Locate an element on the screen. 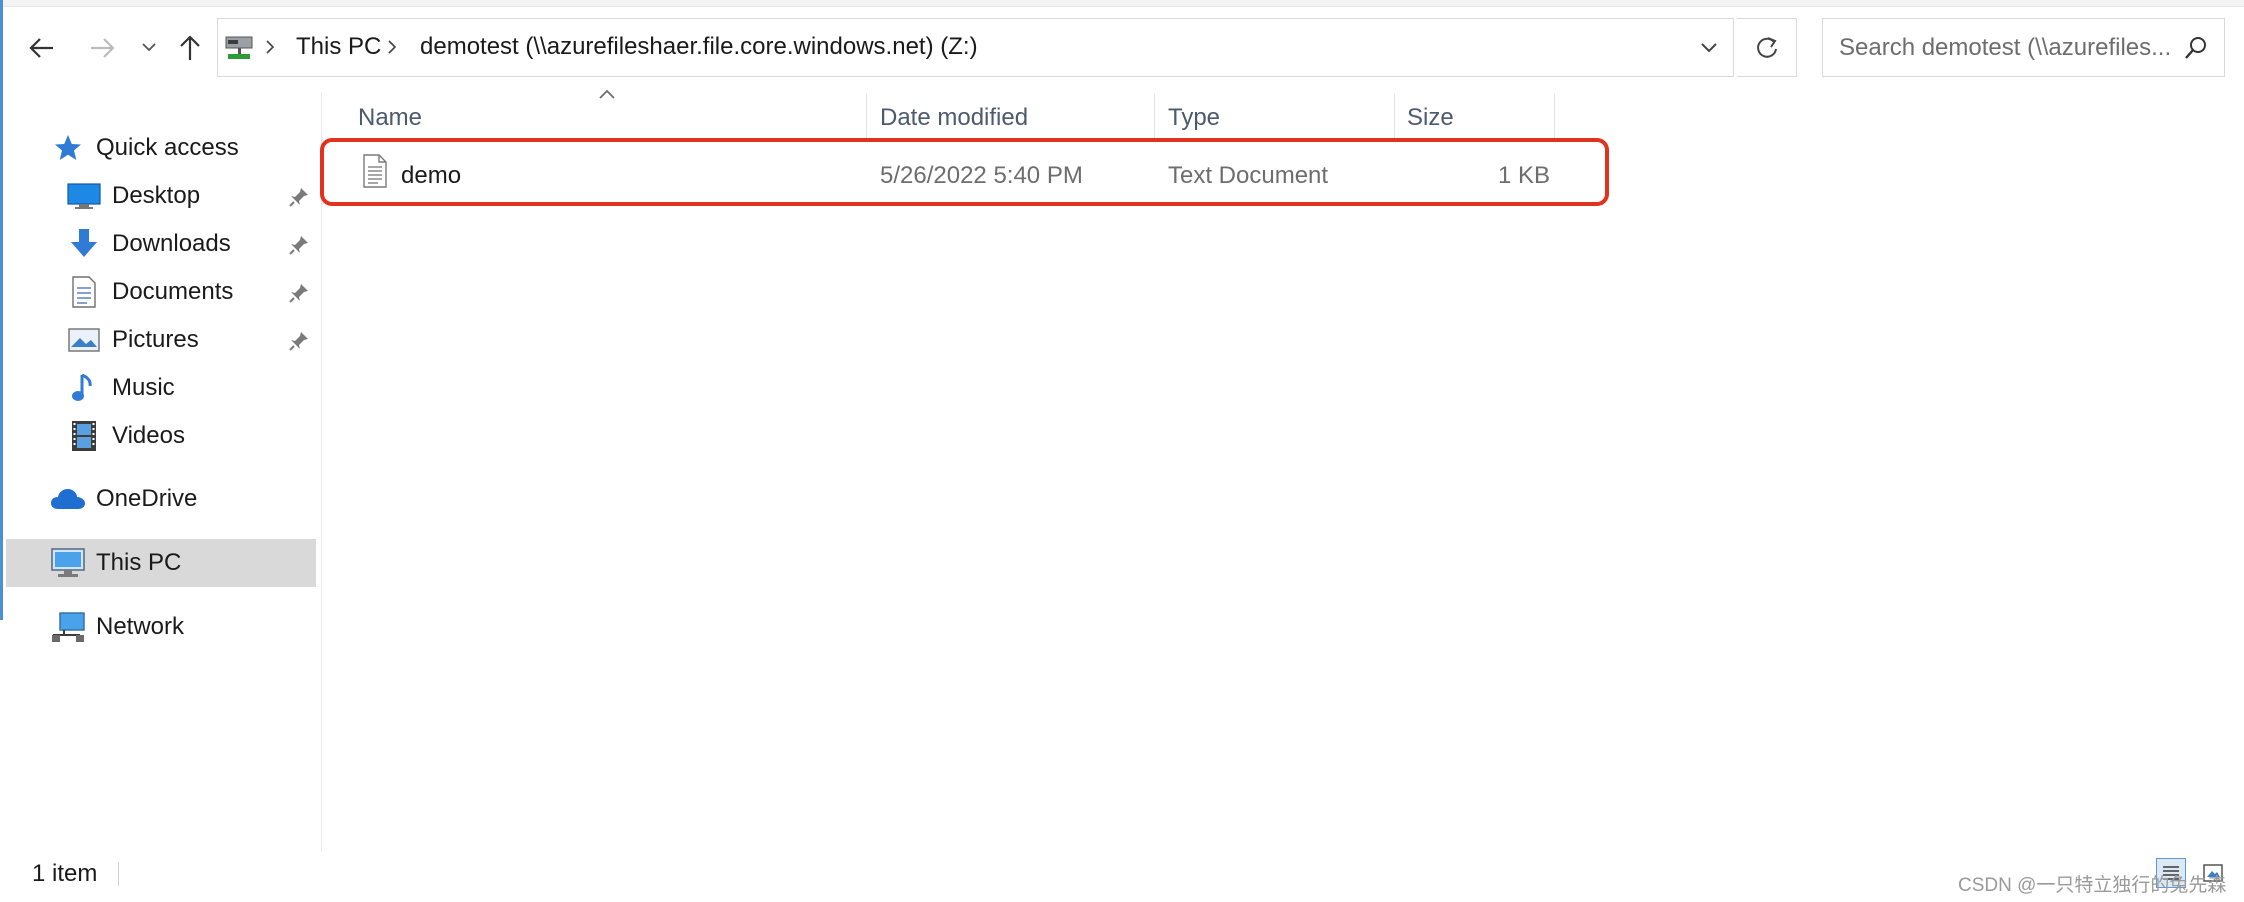  nav-item-network: Network is located at coordinates (117, 627).